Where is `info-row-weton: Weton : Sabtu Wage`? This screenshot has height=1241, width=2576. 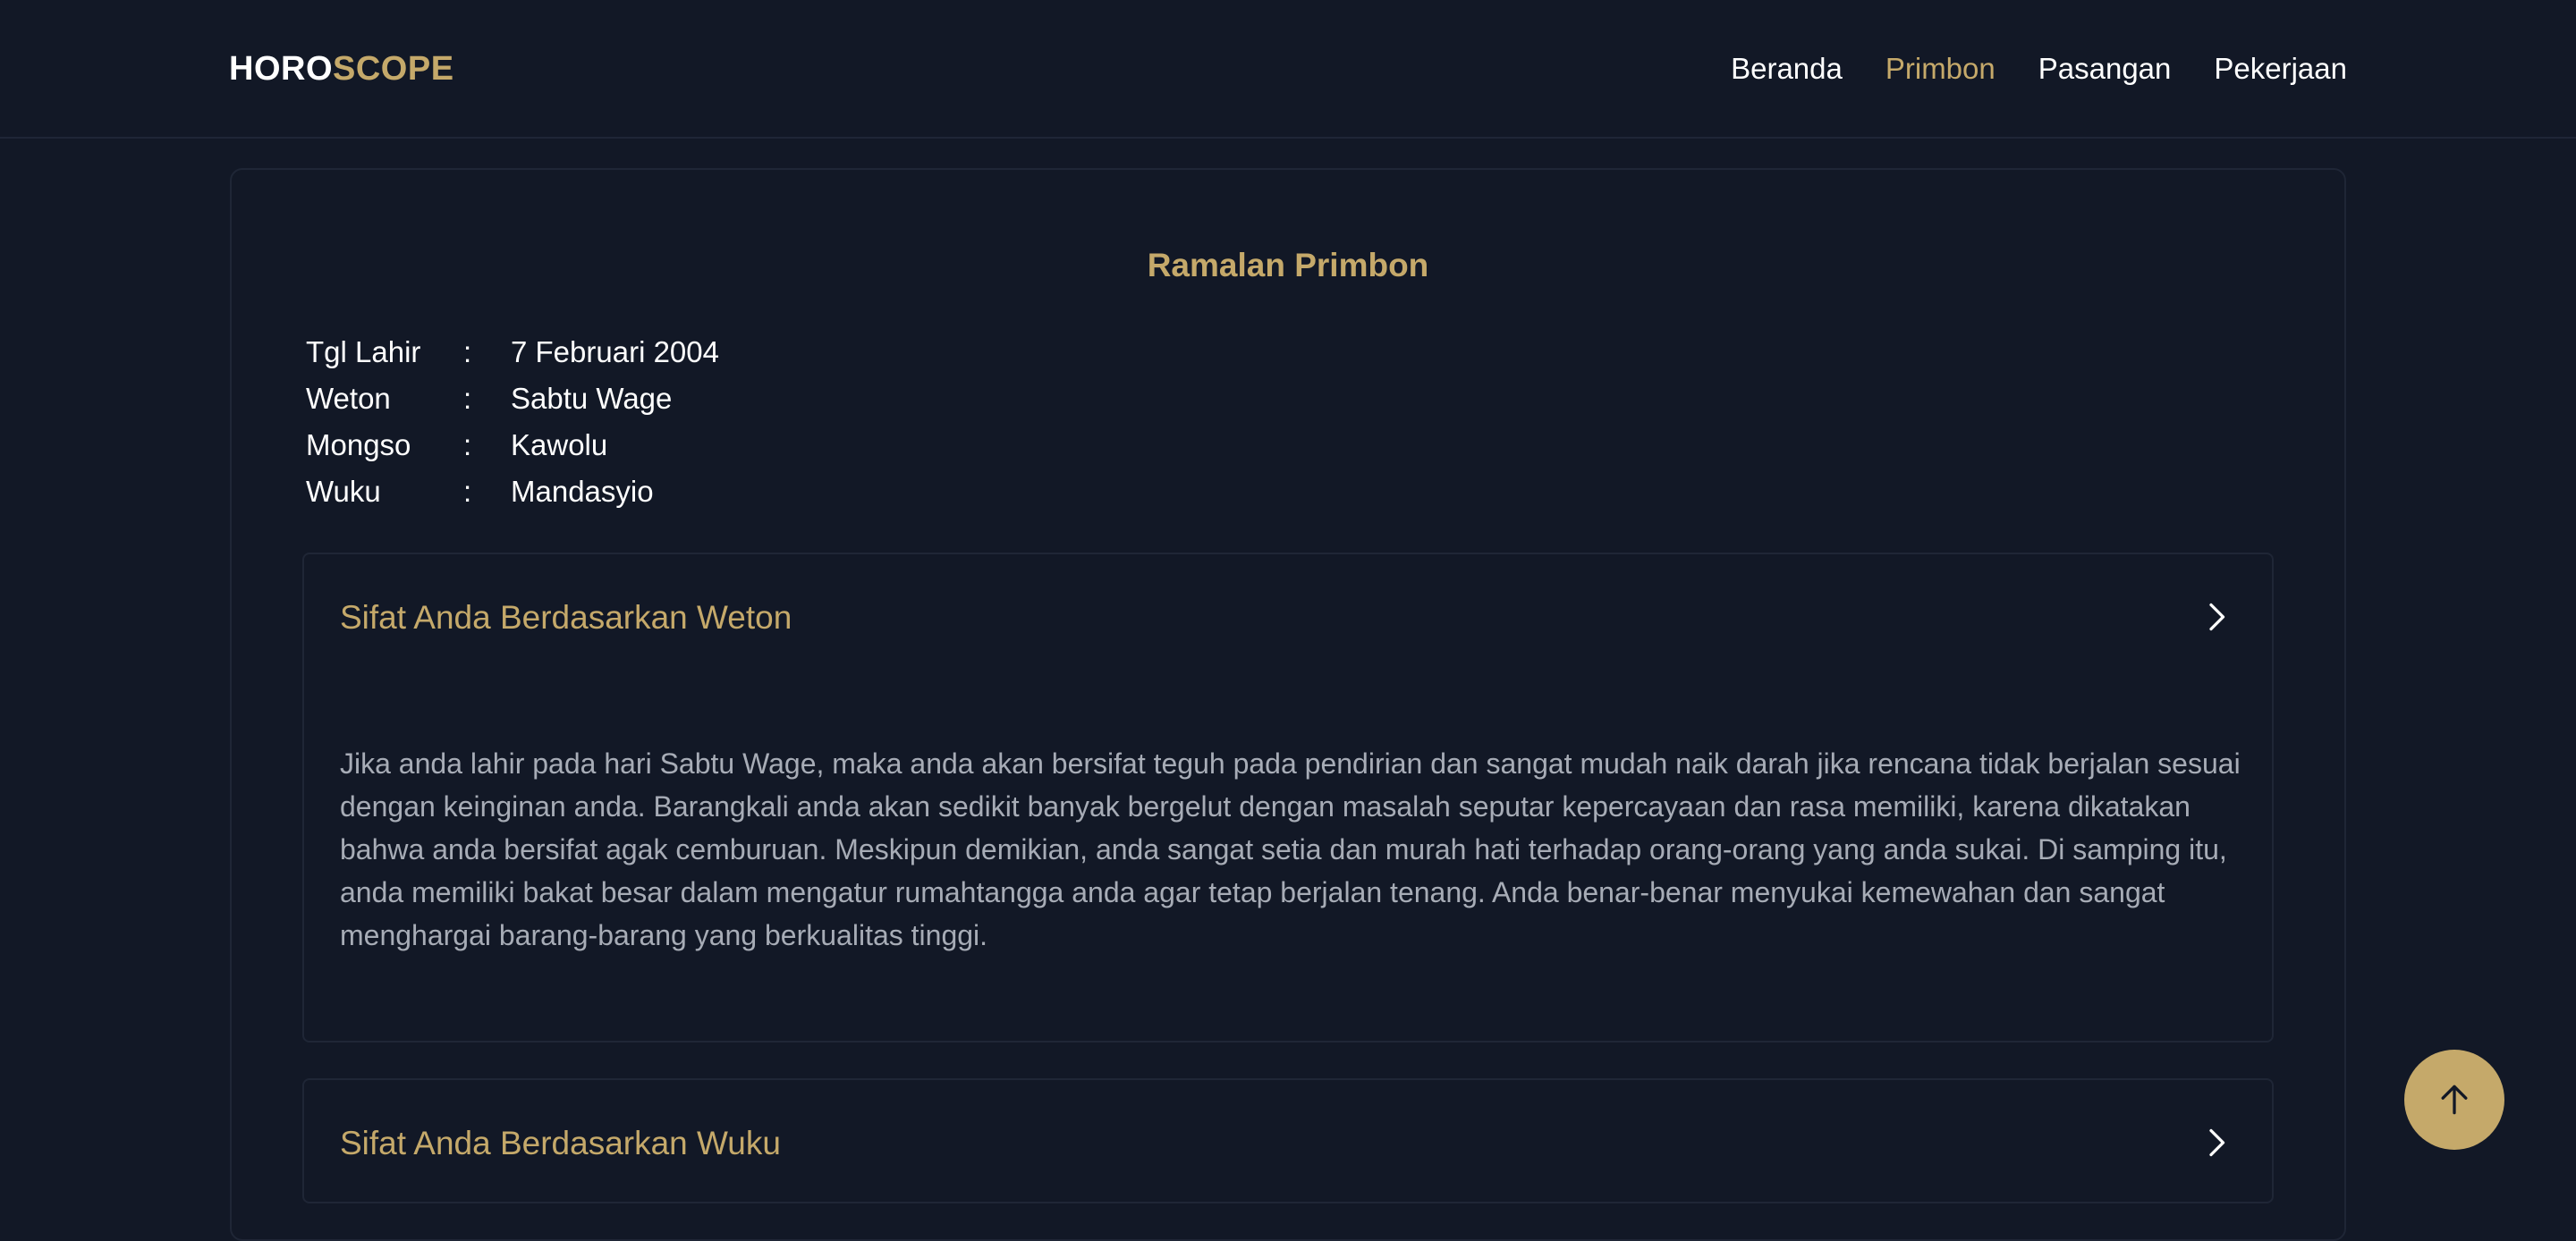
info-row-weton: Weton : Sabtu Wage is located at coordinates (512, 399).